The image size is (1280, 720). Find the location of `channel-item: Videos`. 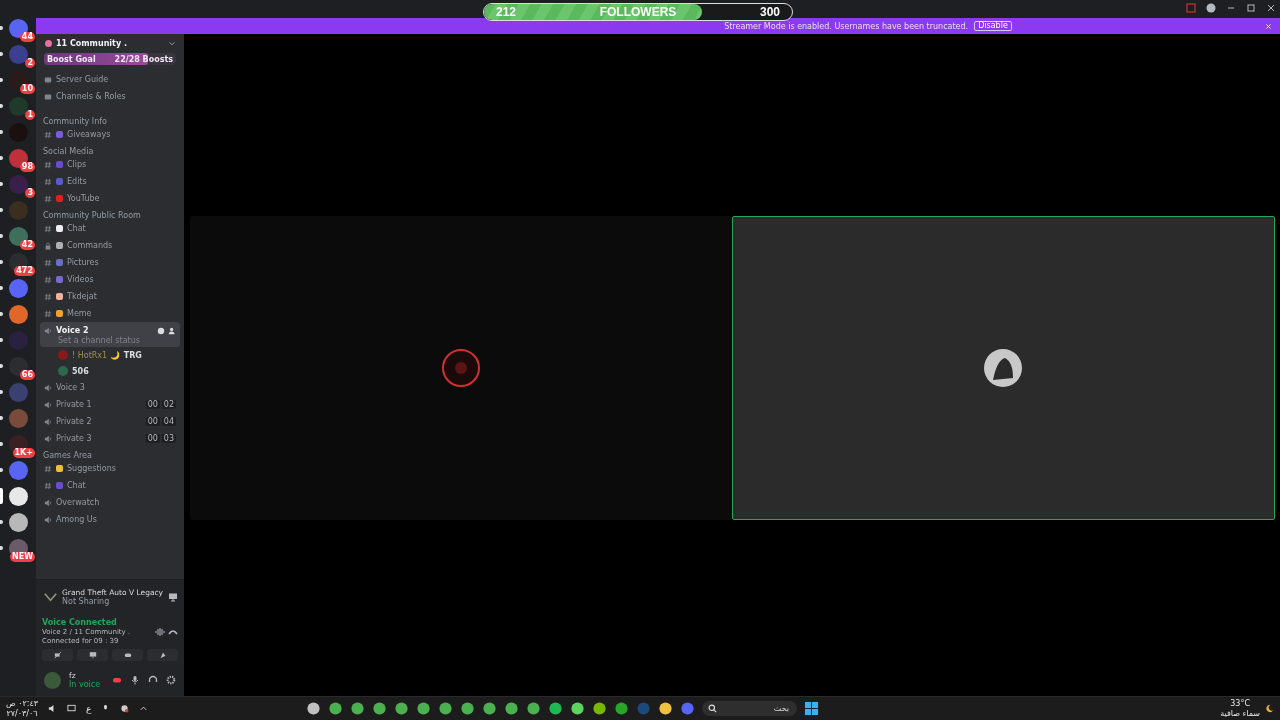

channel-item: Videos is located at coordinates (110, 279).